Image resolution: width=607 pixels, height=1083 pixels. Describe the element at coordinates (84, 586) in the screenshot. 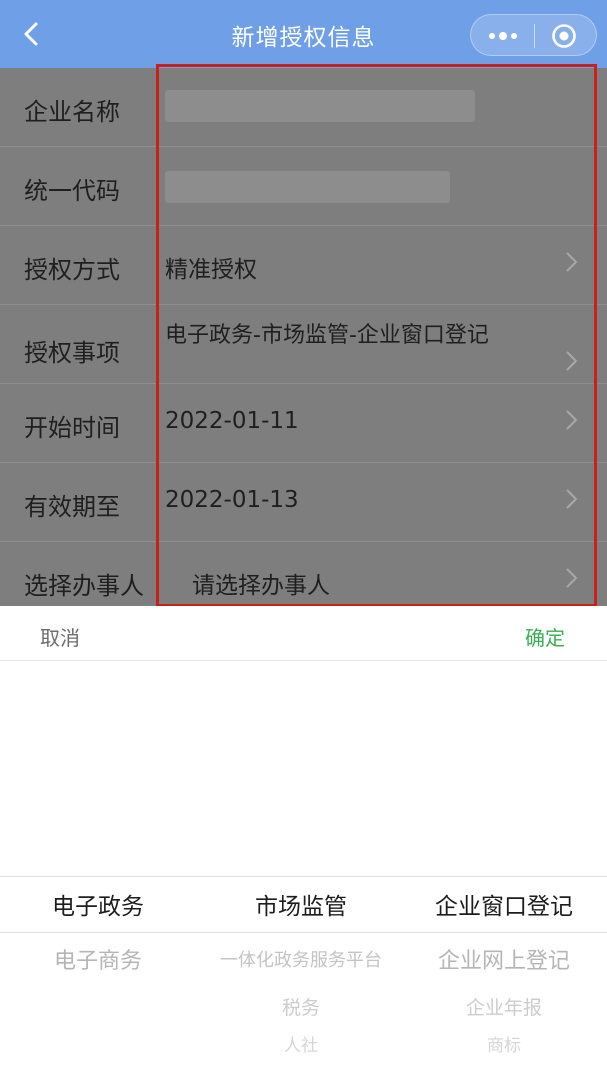

I see `select-agent-label: 选择办事人` at that location.